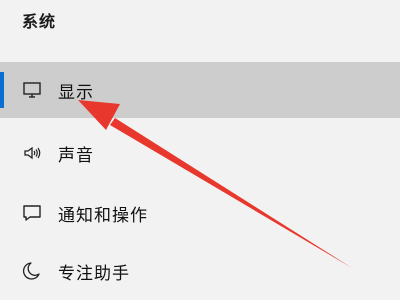  Describe the element at coordinates (39, 21) in the screenshot. I see `page-title: 系统` at that location.